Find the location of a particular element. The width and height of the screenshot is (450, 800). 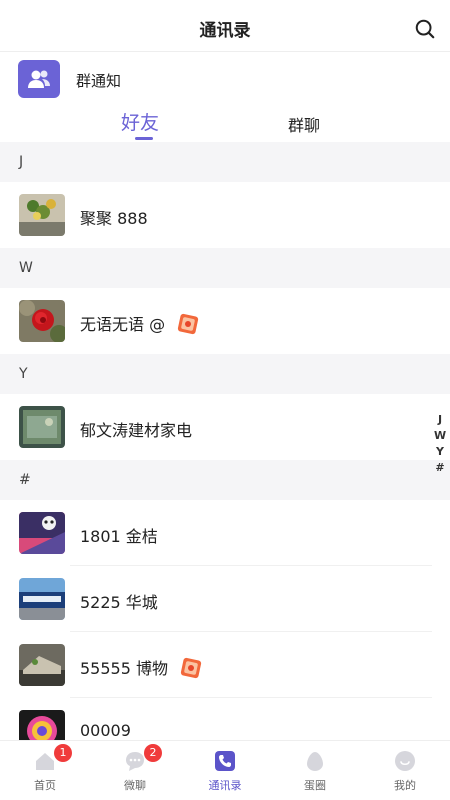

contact-name: 聚聚 888 is located at coordinates (114, 218).